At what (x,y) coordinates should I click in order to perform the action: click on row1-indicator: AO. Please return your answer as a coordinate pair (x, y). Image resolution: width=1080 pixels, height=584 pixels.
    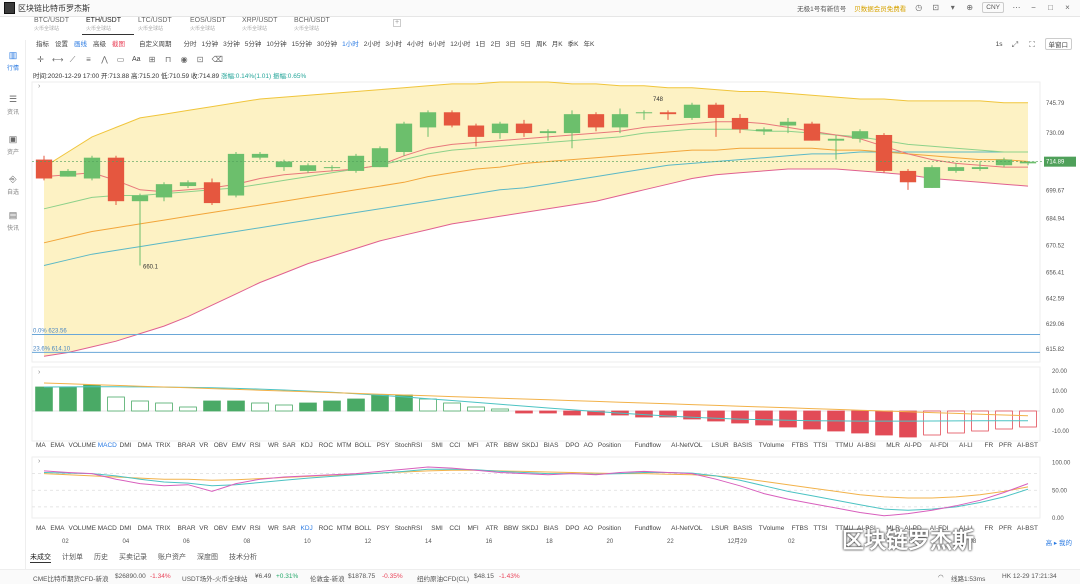
    Looking at the image, I should click on (588, 445).